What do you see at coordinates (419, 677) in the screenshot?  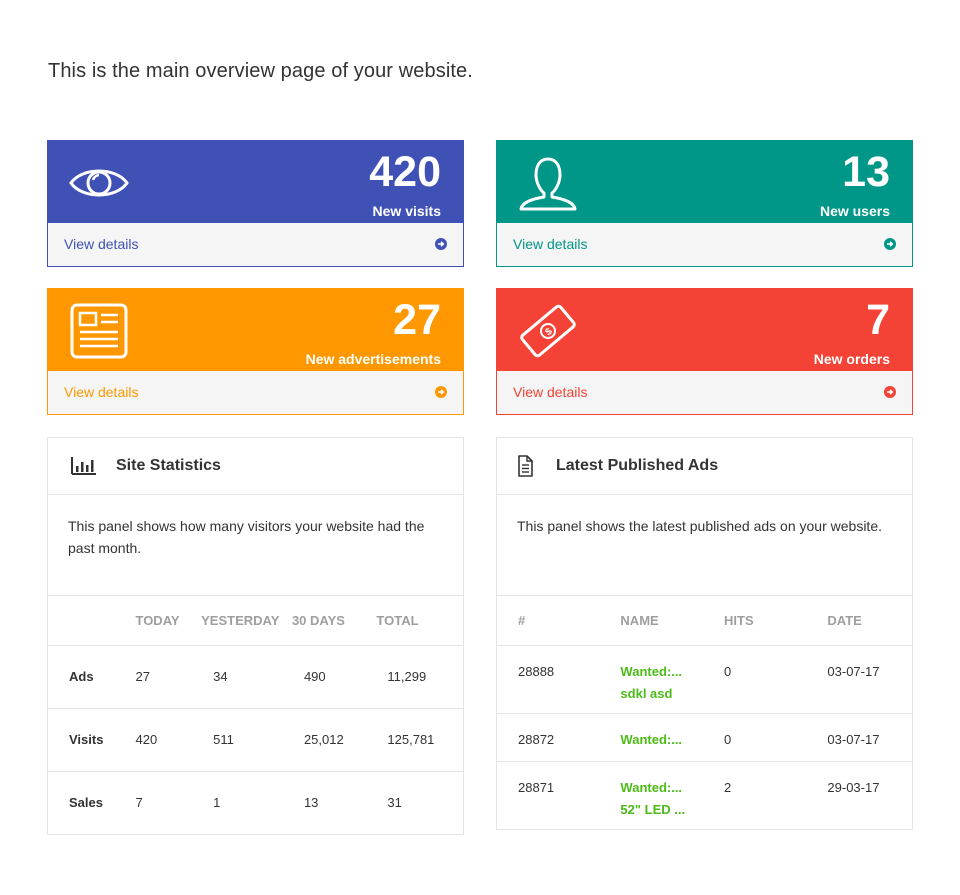 I see `total-value: 11,299` at bounding box center [419, 677].